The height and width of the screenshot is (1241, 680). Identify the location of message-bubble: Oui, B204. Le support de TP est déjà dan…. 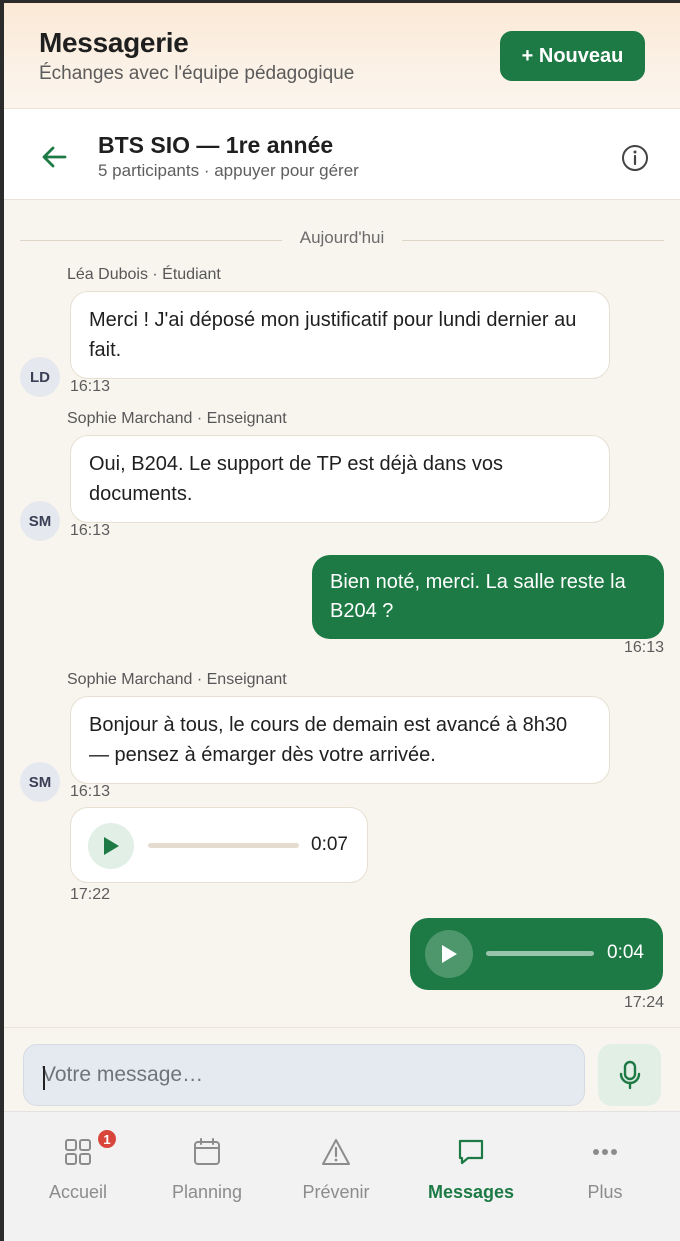
(340, 479).